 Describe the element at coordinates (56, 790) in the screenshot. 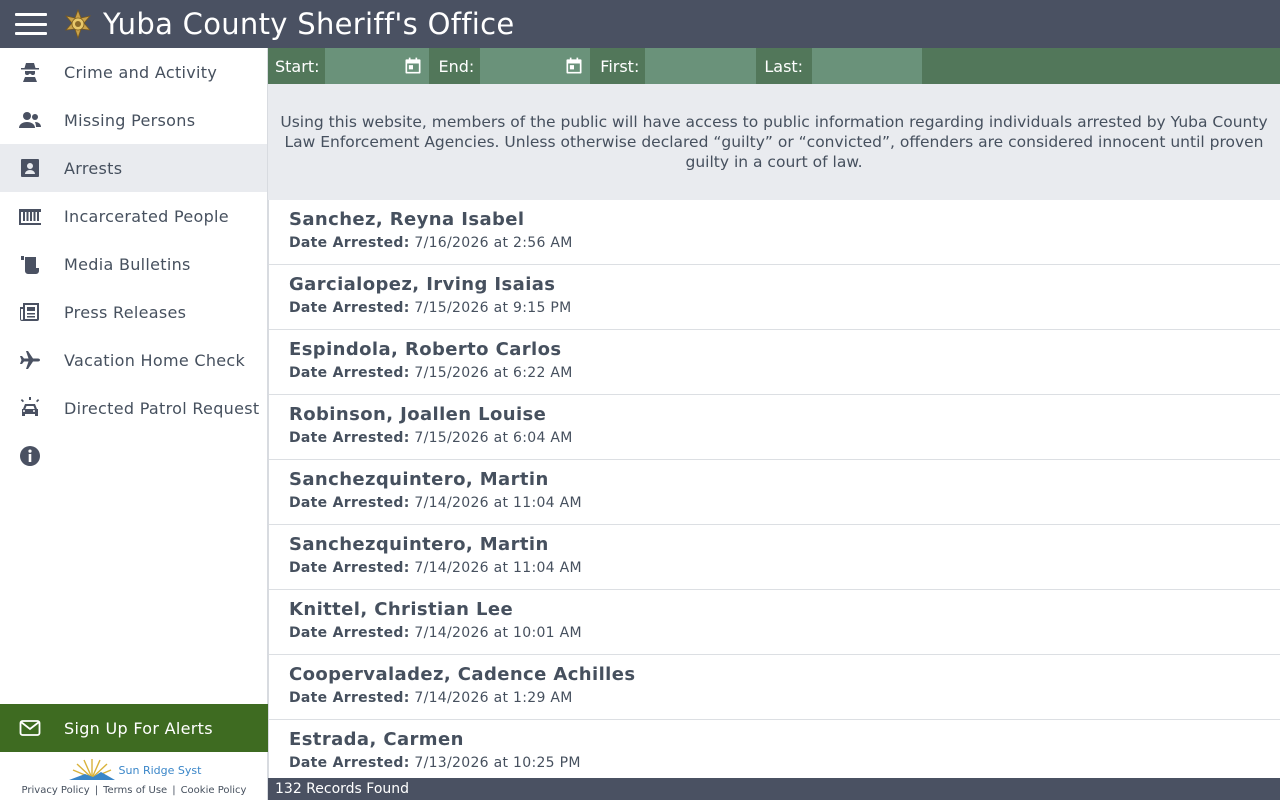

I see `privacy-policy-link: Privacy Policy` at that location.